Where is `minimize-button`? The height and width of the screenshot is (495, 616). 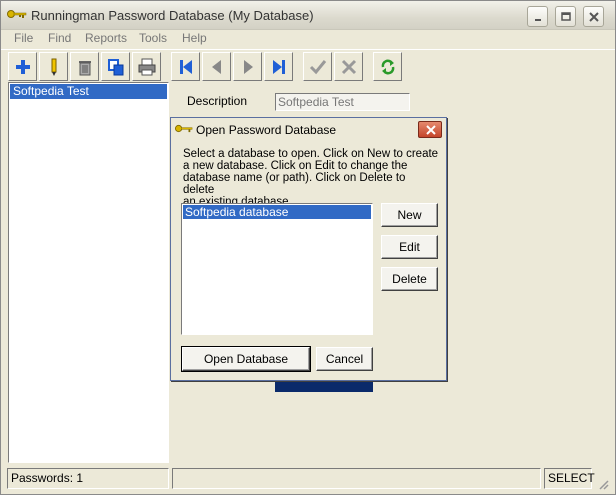 minimize-button is located at coordinates (537, 16).